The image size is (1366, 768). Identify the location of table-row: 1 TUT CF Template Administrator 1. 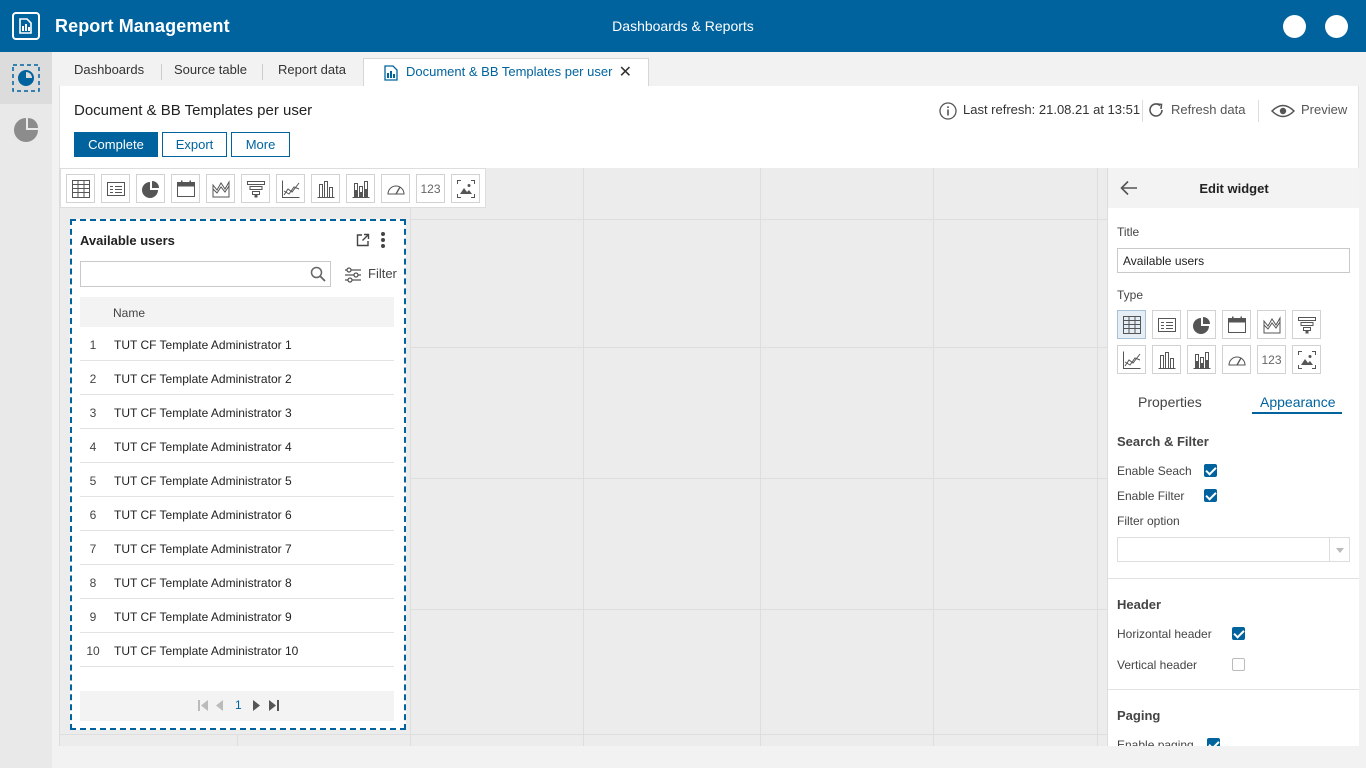
(237, 344).